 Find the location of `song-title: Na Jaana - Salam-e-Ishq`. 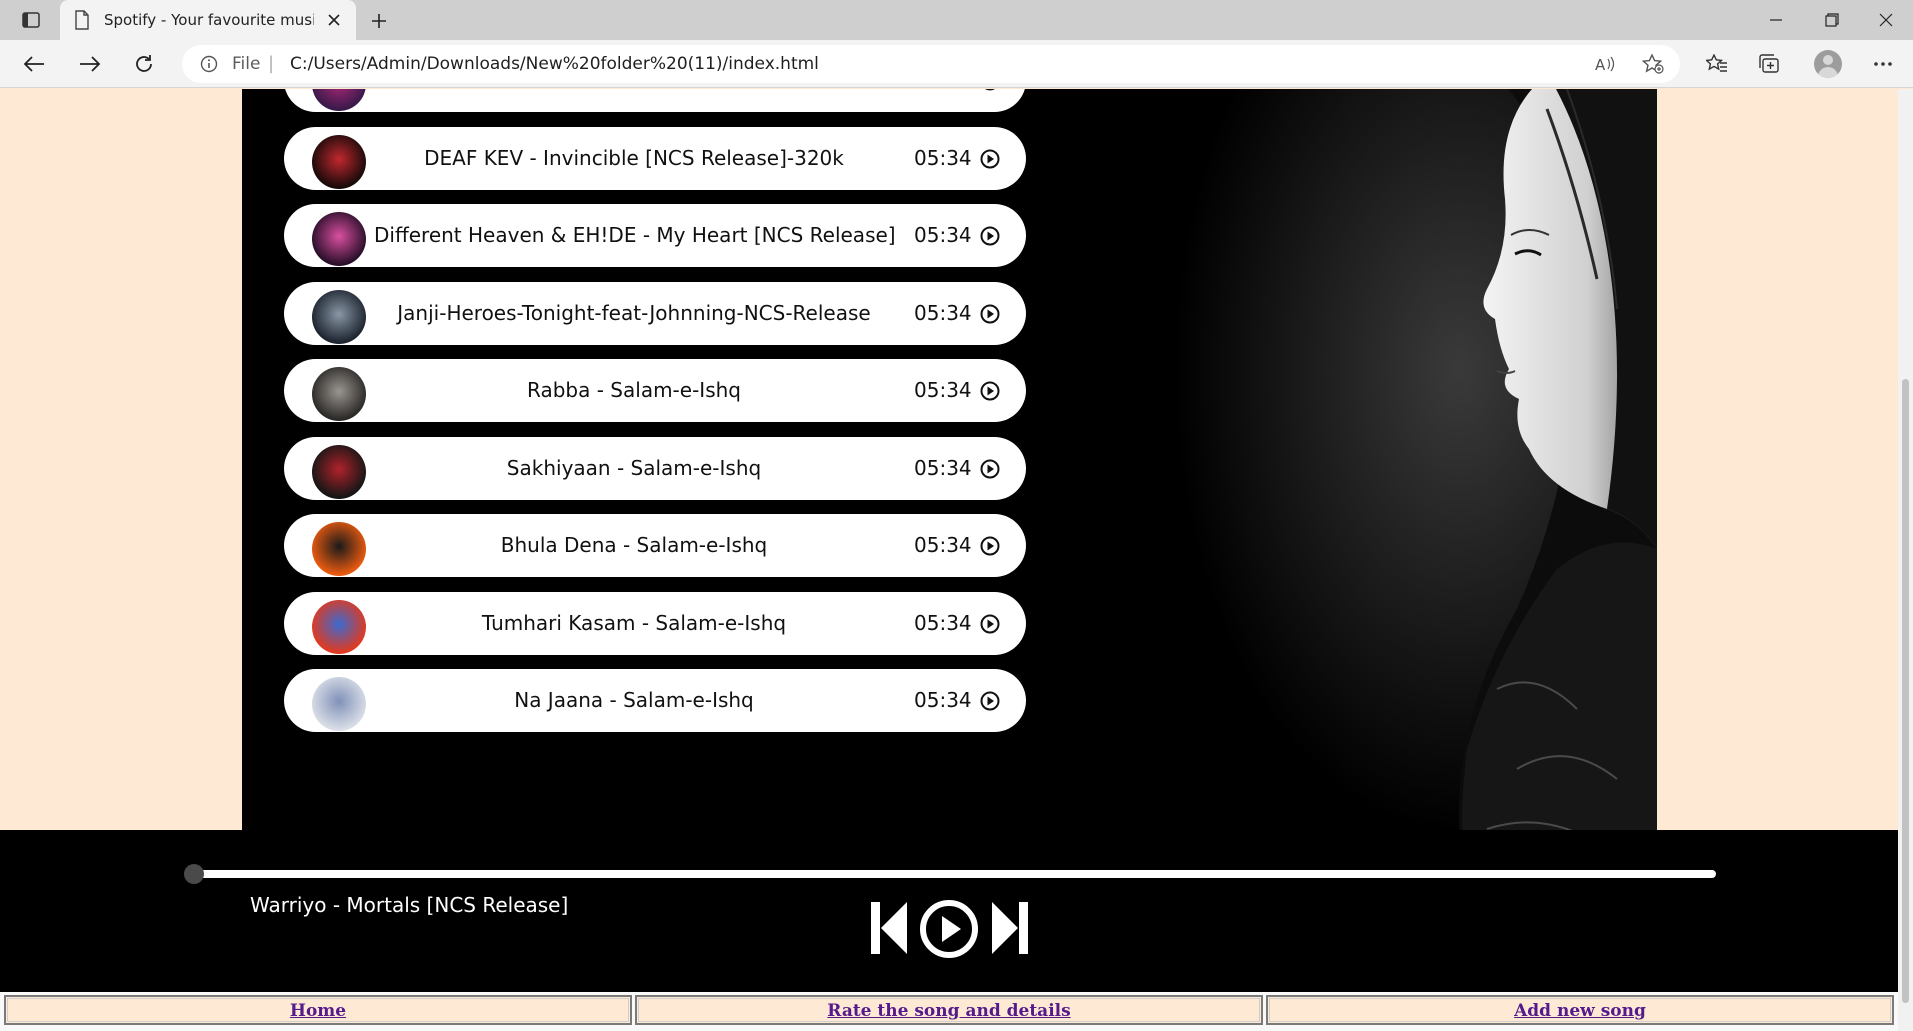

song-title: Na Jaana - Salam-e-Ishq is located at coordinates (634, 700).